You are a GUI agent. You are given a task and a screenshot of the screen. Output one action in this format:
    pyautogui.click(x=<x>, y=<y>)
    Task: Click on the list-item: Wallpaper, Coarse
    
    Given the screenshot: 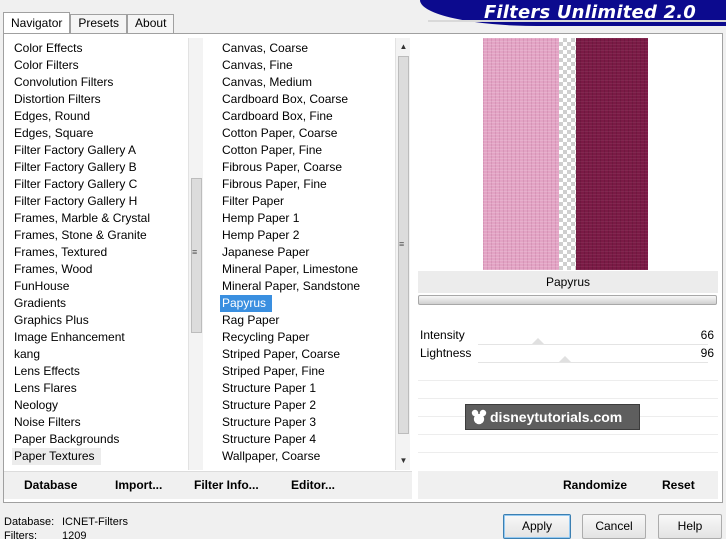 What is the action you would take?
    pyautogui.click(x=306, y=456)
    